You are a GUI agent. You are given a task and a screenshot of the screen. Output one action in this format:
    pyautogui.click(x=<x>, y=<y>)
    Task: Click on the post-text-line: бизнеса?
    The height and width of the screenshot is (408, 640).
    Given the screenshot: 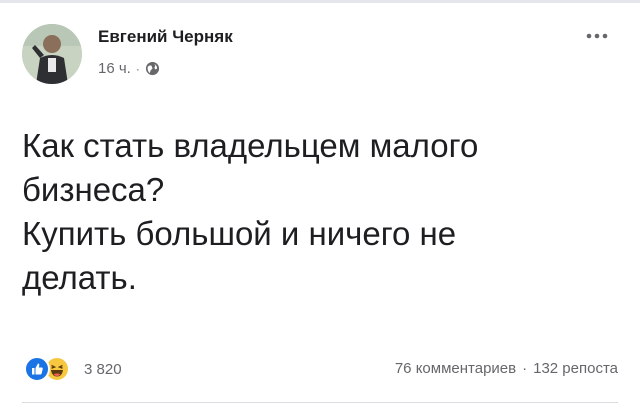 What is the action you would take?
    pyautogui.click(x=93, y=189)
    